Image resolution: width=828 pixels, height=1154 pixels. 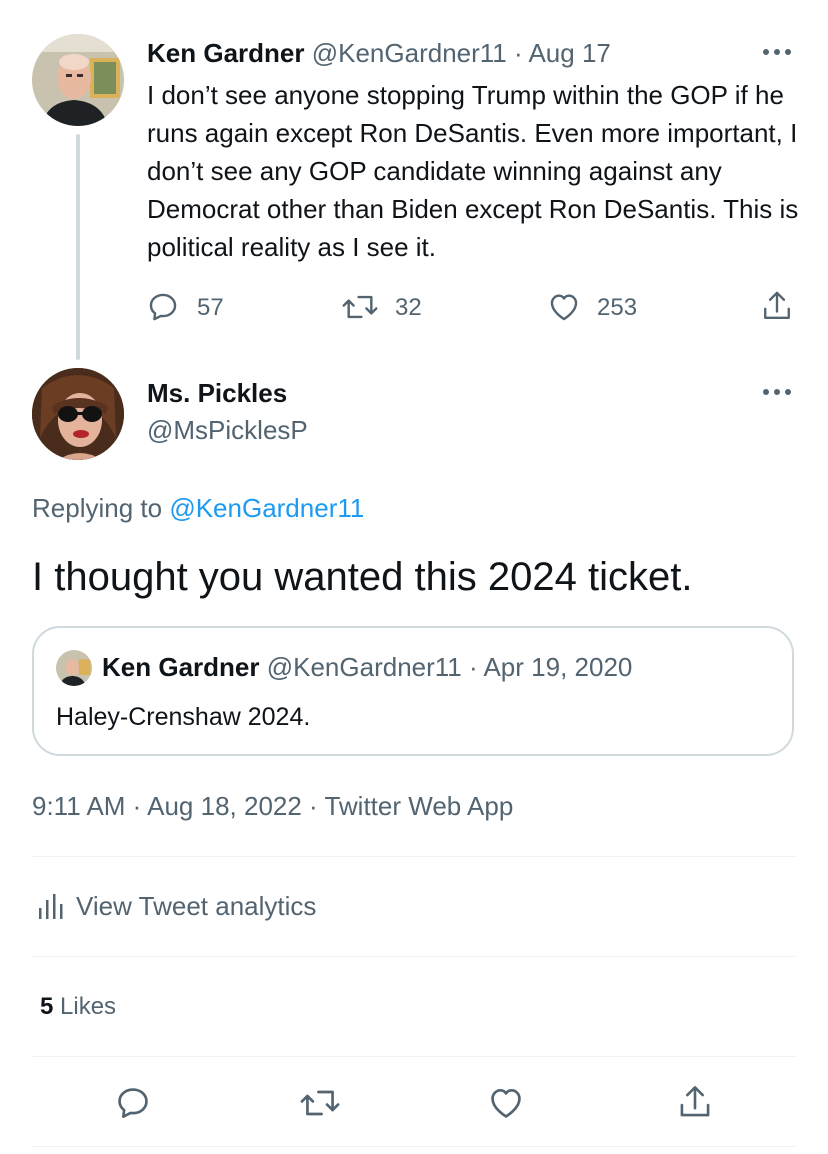 What do you see at coordinates (74, 668) in the screenshot?
I see `quoted-author-avatar` at bounding box center [74, 668].